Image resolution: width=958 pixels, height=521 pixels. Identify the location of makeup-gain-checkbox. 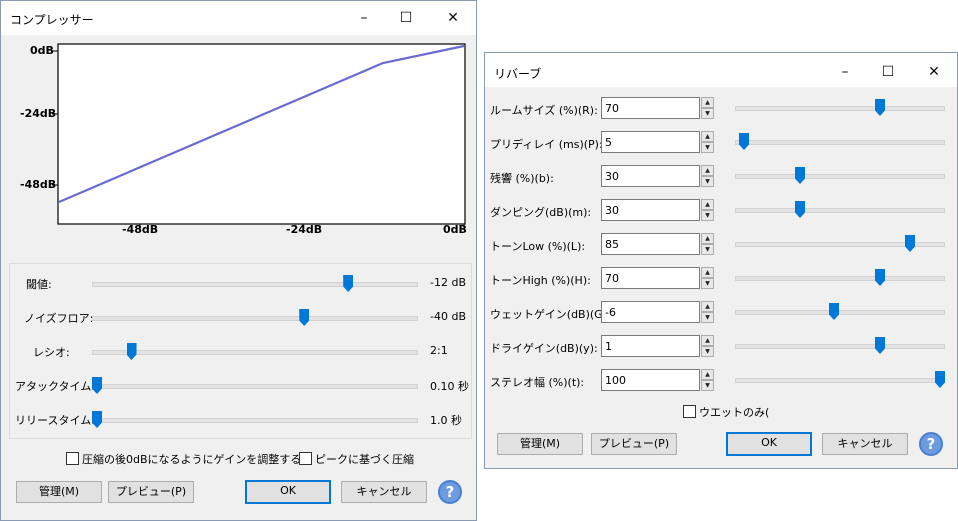
(72, 458).